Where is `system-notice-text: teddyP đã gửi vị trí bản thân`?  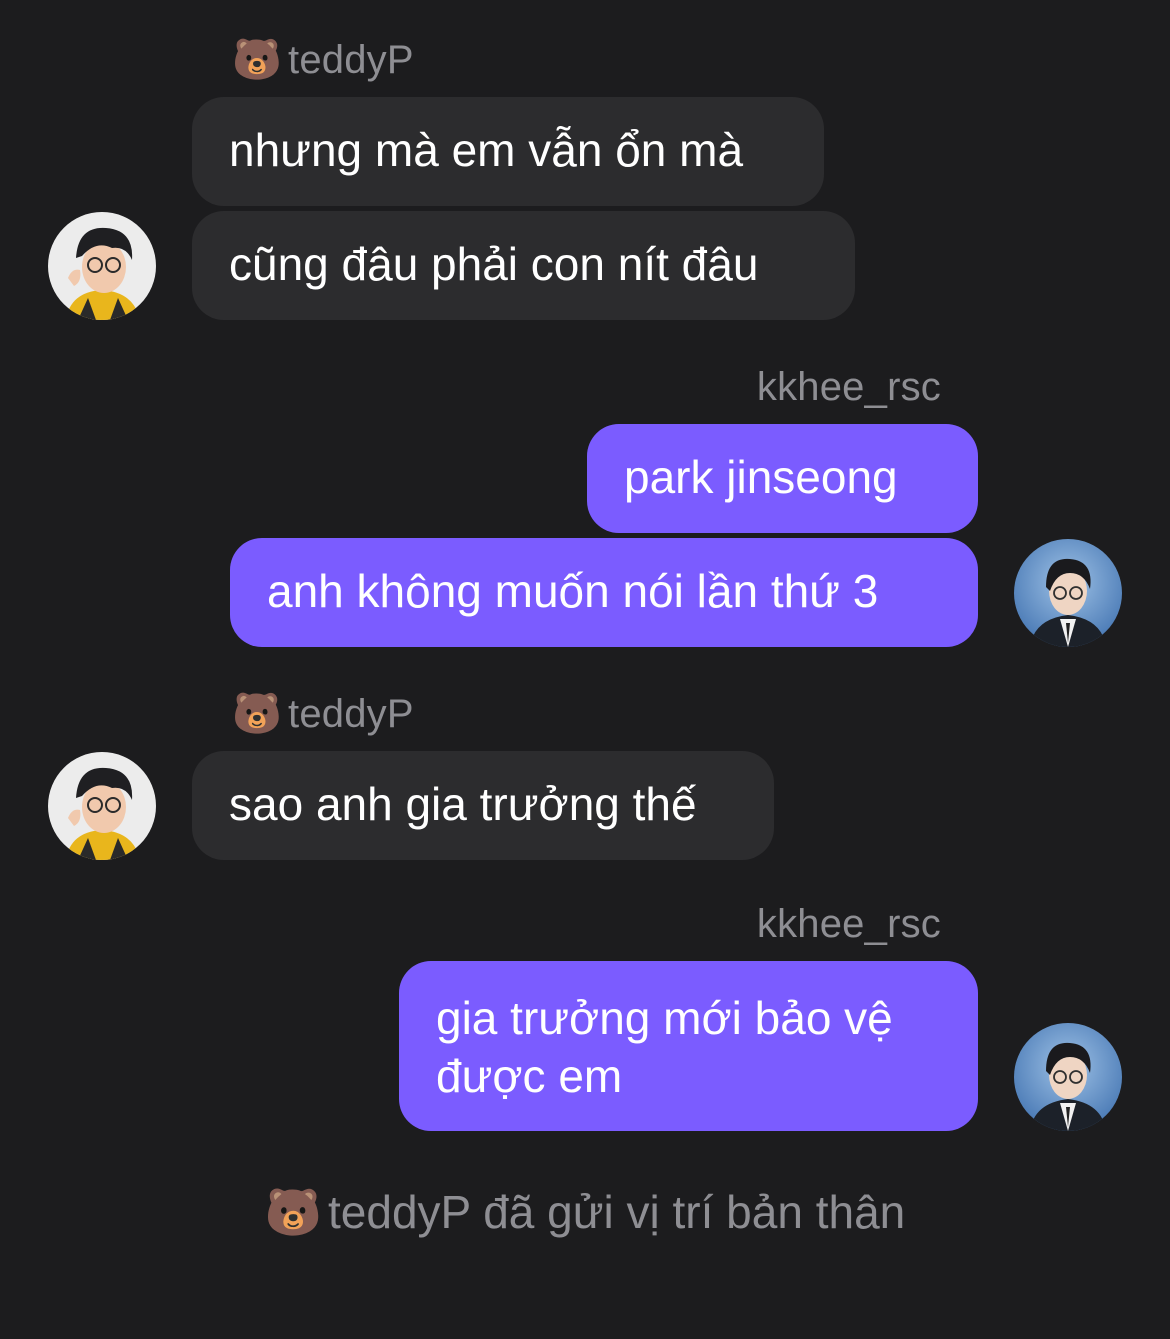 system-notice-text: teddyP đã gửi vị trí bản thân is located at coordinates (617, 1212).